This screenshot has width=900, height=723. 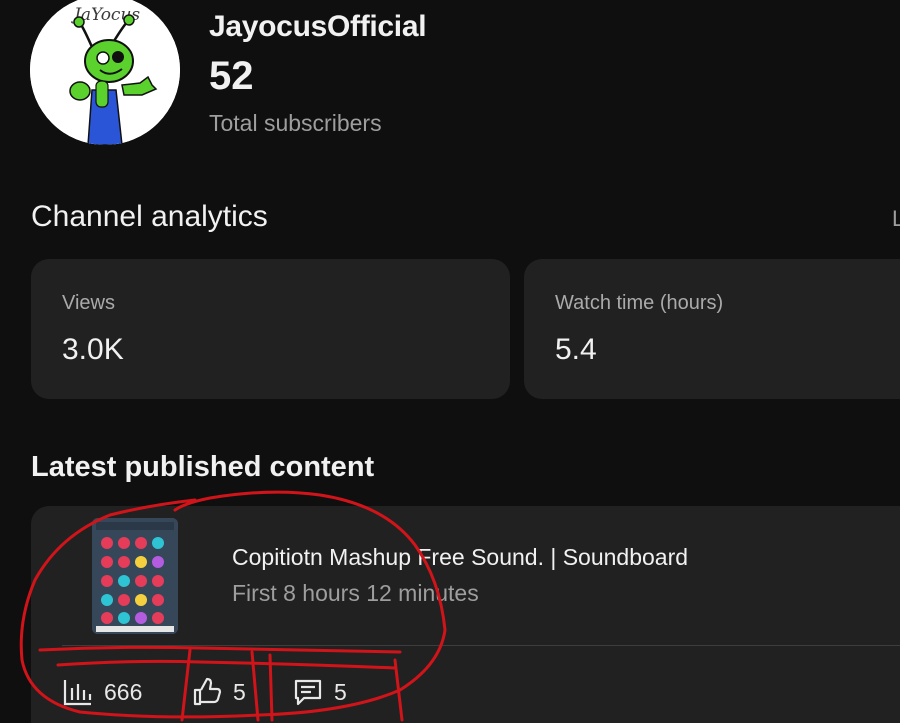 I want to click on thumbs-up-icon, so click(x=207, y=691).